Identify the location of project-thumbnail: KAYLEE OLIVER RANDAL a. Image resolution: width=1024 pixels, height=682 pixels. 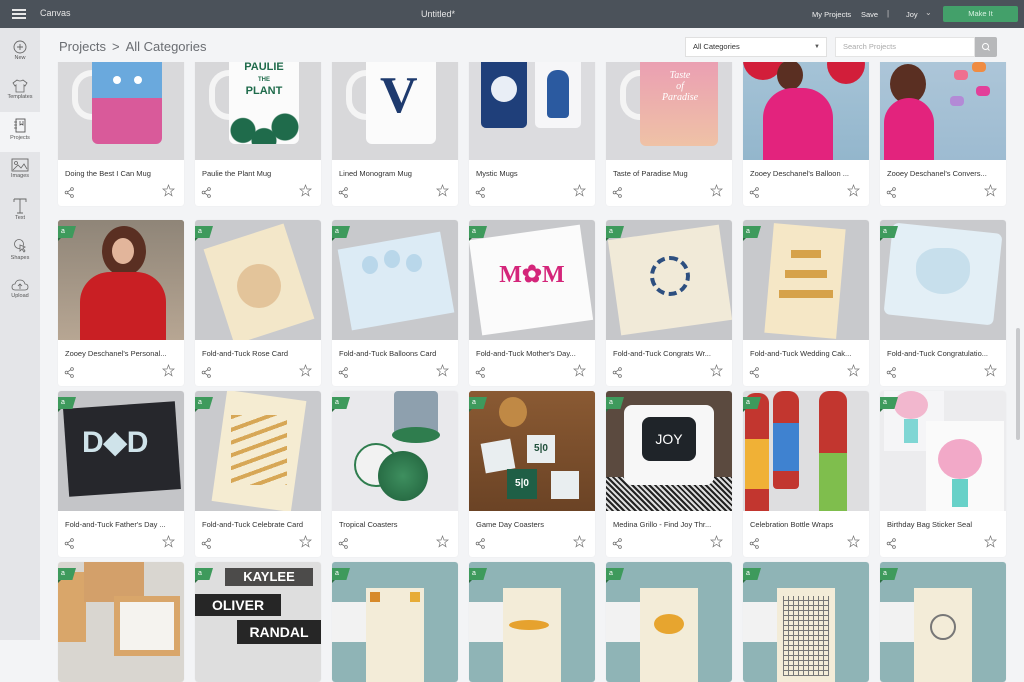
(258, 622).